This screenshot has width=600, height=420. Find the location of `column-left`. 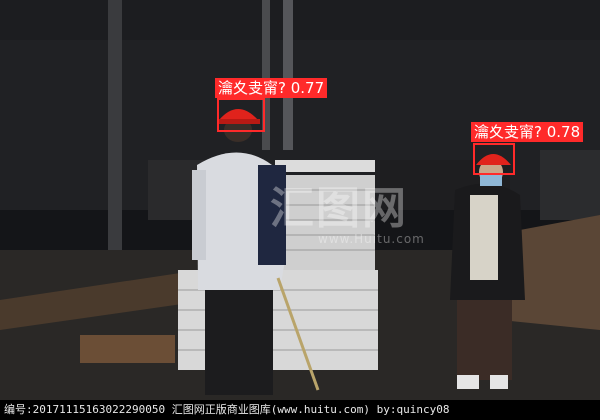

column-left is located at coordinates (115, 130).